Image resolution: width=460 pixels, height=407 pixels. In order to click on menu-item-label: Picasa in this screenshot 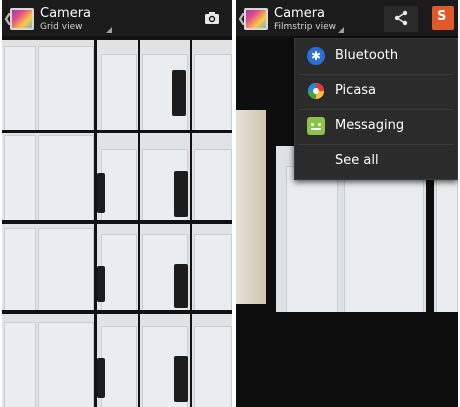, I will do `click(356, 90)`.